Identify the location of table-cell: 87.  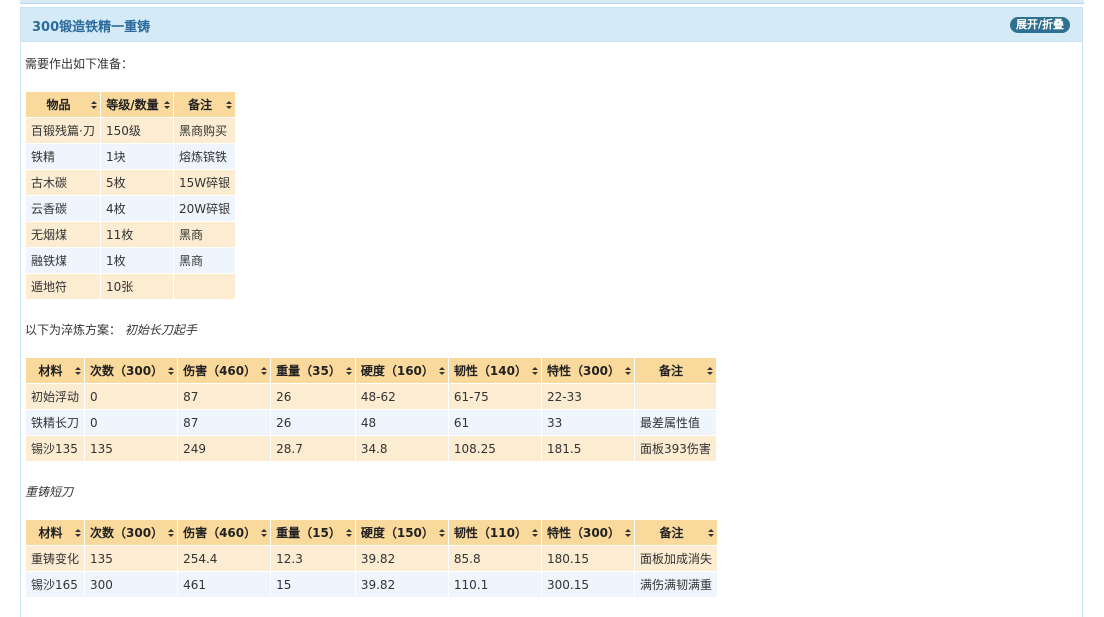
(224, 422).